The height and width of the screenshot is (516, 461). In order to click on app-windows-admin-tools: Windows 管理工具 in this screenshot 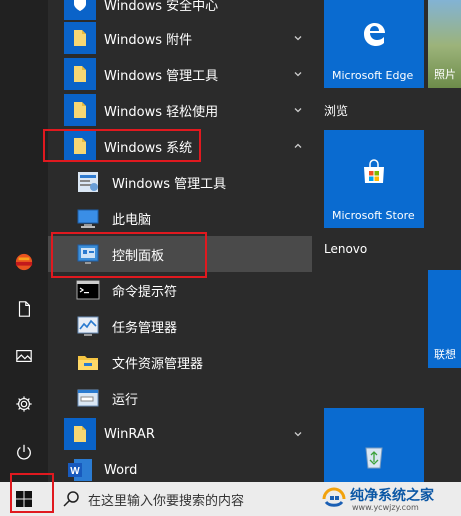, I will do `click(180, 182)`.